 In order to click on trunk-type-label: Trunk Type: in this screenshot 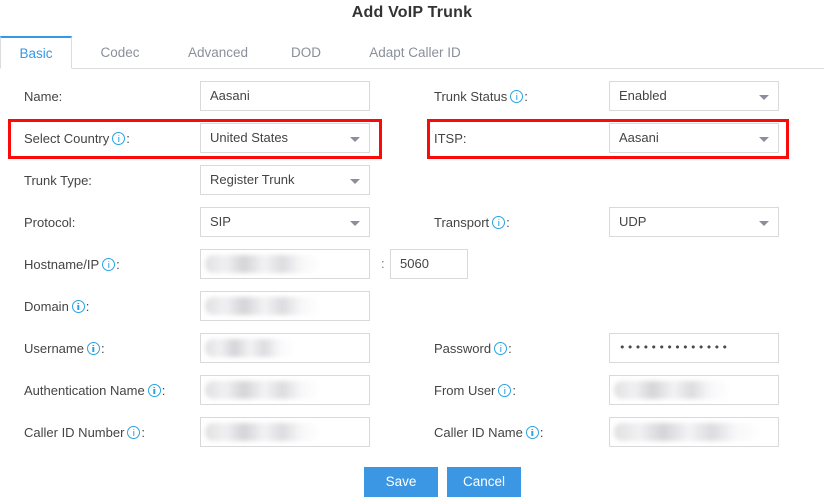, I will do `click(58, 181)`.